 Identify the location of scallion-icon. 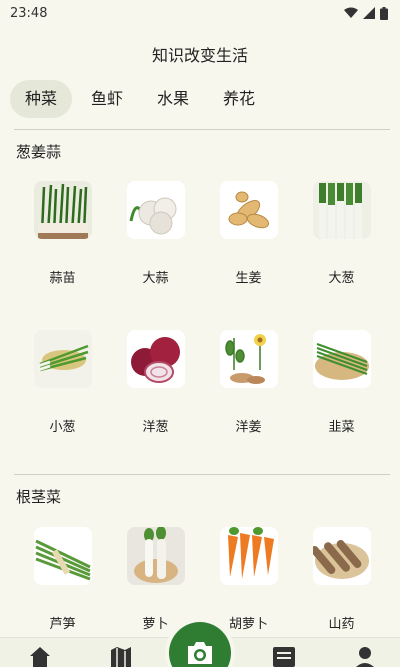
(62, 359).